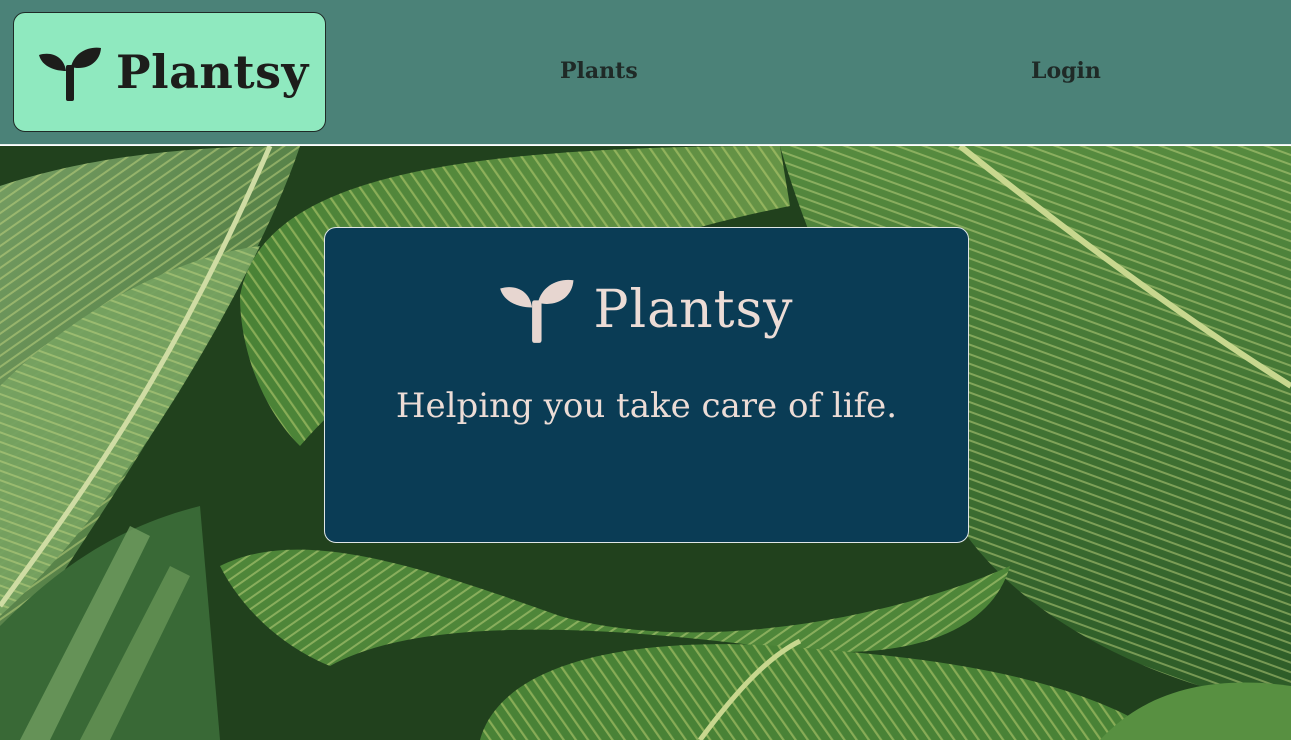  Describe the element at coordinates (646, 406) in the screenshot. I see `hero-tagline: Helping you take care of life.` at that location.